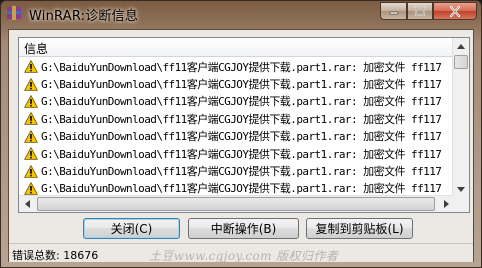 The image size is (482, 268). I want to click on close-button: 关闭(C), so click(131, 228).